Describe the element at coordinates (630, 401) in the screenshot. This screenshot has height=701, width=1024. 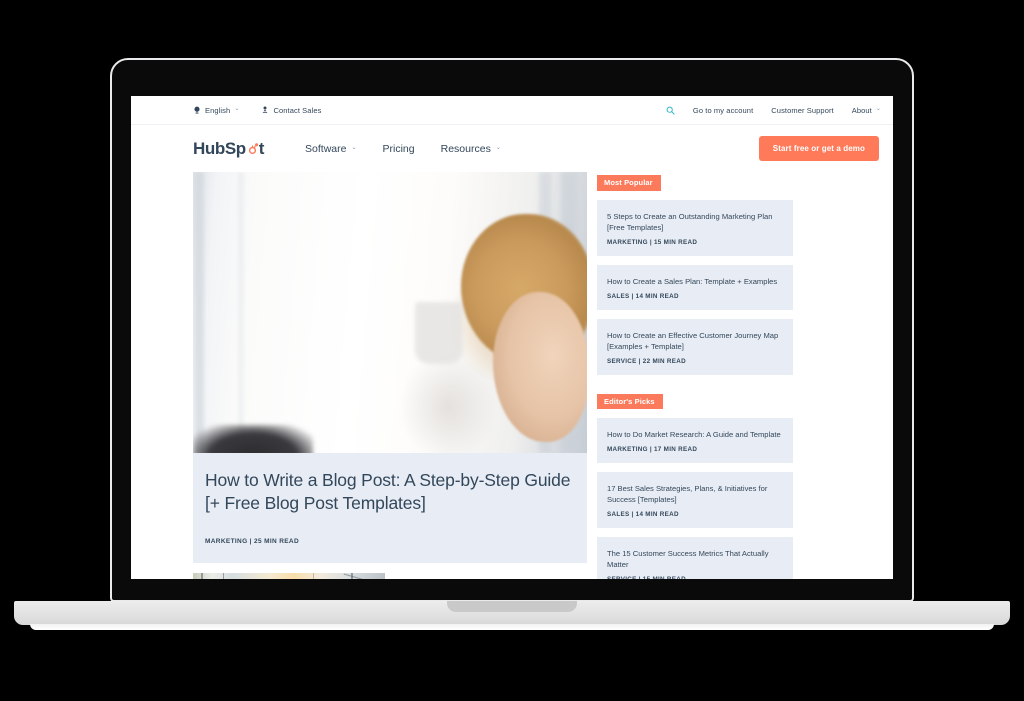
I see `editors-picks-badge: Editor's Picks` at that location.